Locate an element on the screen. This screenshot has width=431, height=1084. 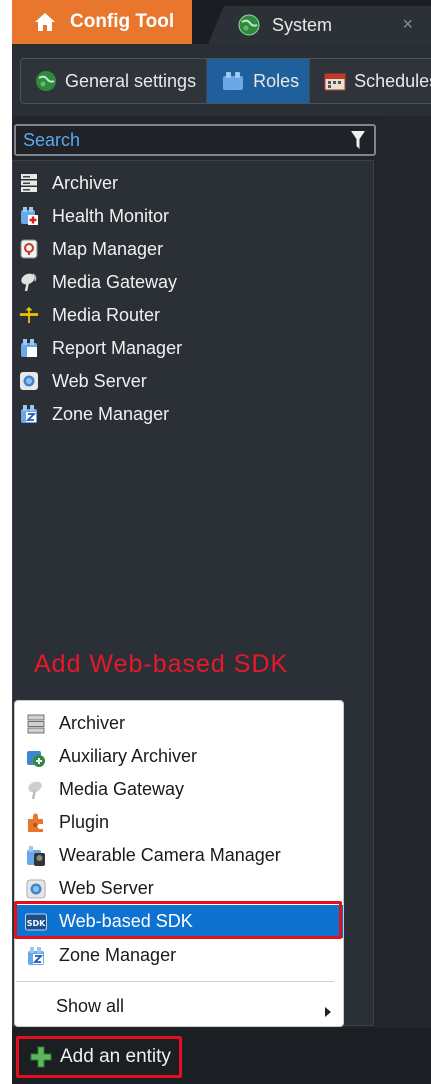
list-item-label: Health Monitor is located at coordinates (111, 215).